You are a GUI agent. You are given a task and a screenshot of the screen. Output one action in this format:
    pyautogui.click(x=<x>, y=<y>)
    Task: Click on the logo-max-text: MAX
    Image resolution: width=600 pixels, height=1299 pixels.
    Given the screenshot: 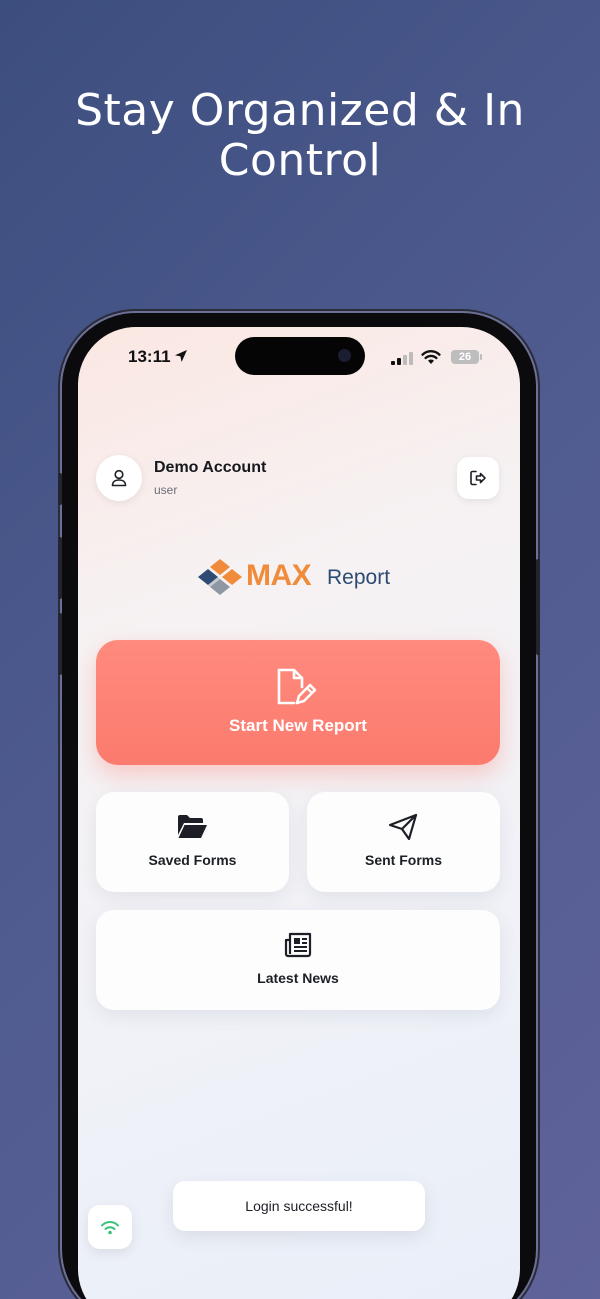 What is the action you would take?
    pyautogui.click(x=279, y=575)
    